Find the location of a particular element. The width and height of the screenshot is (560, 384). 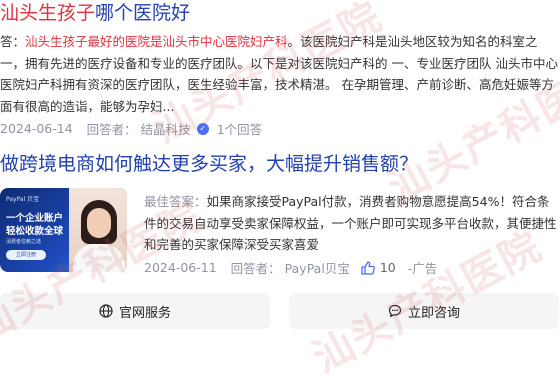

official-service-button: 官网服务 is located at coordinates (135, 311).